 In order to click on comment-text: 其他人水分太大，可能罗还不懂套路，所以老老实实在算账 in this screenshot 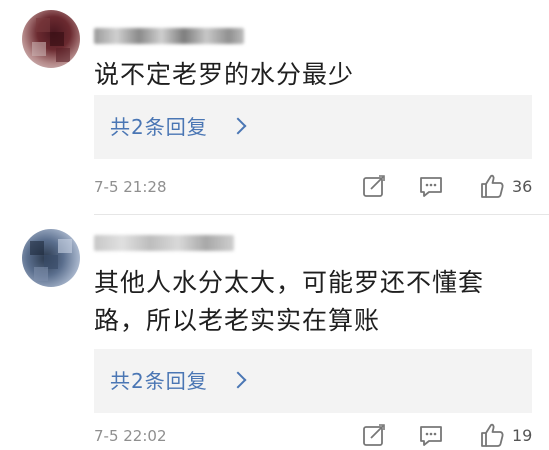, I will do `click(289, 301)`.